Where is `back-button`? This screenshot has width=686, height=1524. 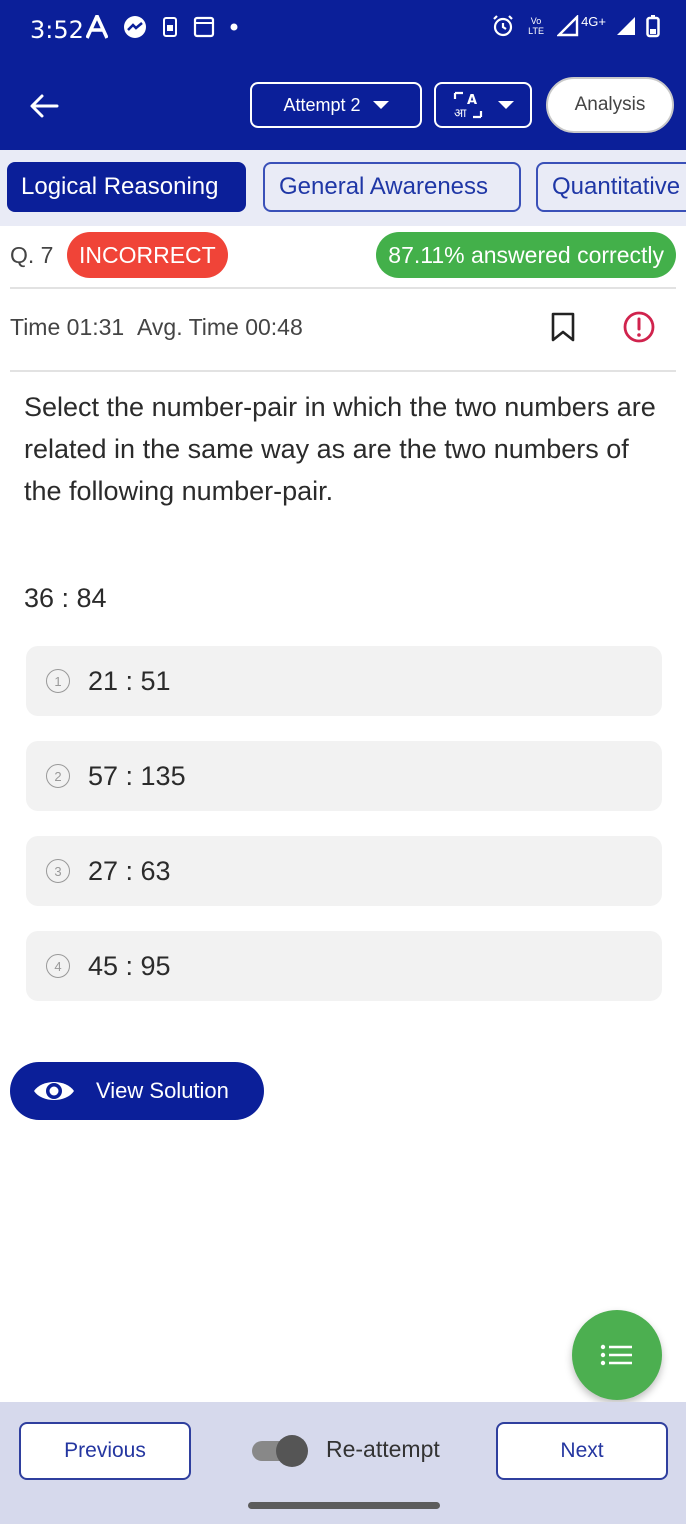 back-button is located at coordinates (44, 106).